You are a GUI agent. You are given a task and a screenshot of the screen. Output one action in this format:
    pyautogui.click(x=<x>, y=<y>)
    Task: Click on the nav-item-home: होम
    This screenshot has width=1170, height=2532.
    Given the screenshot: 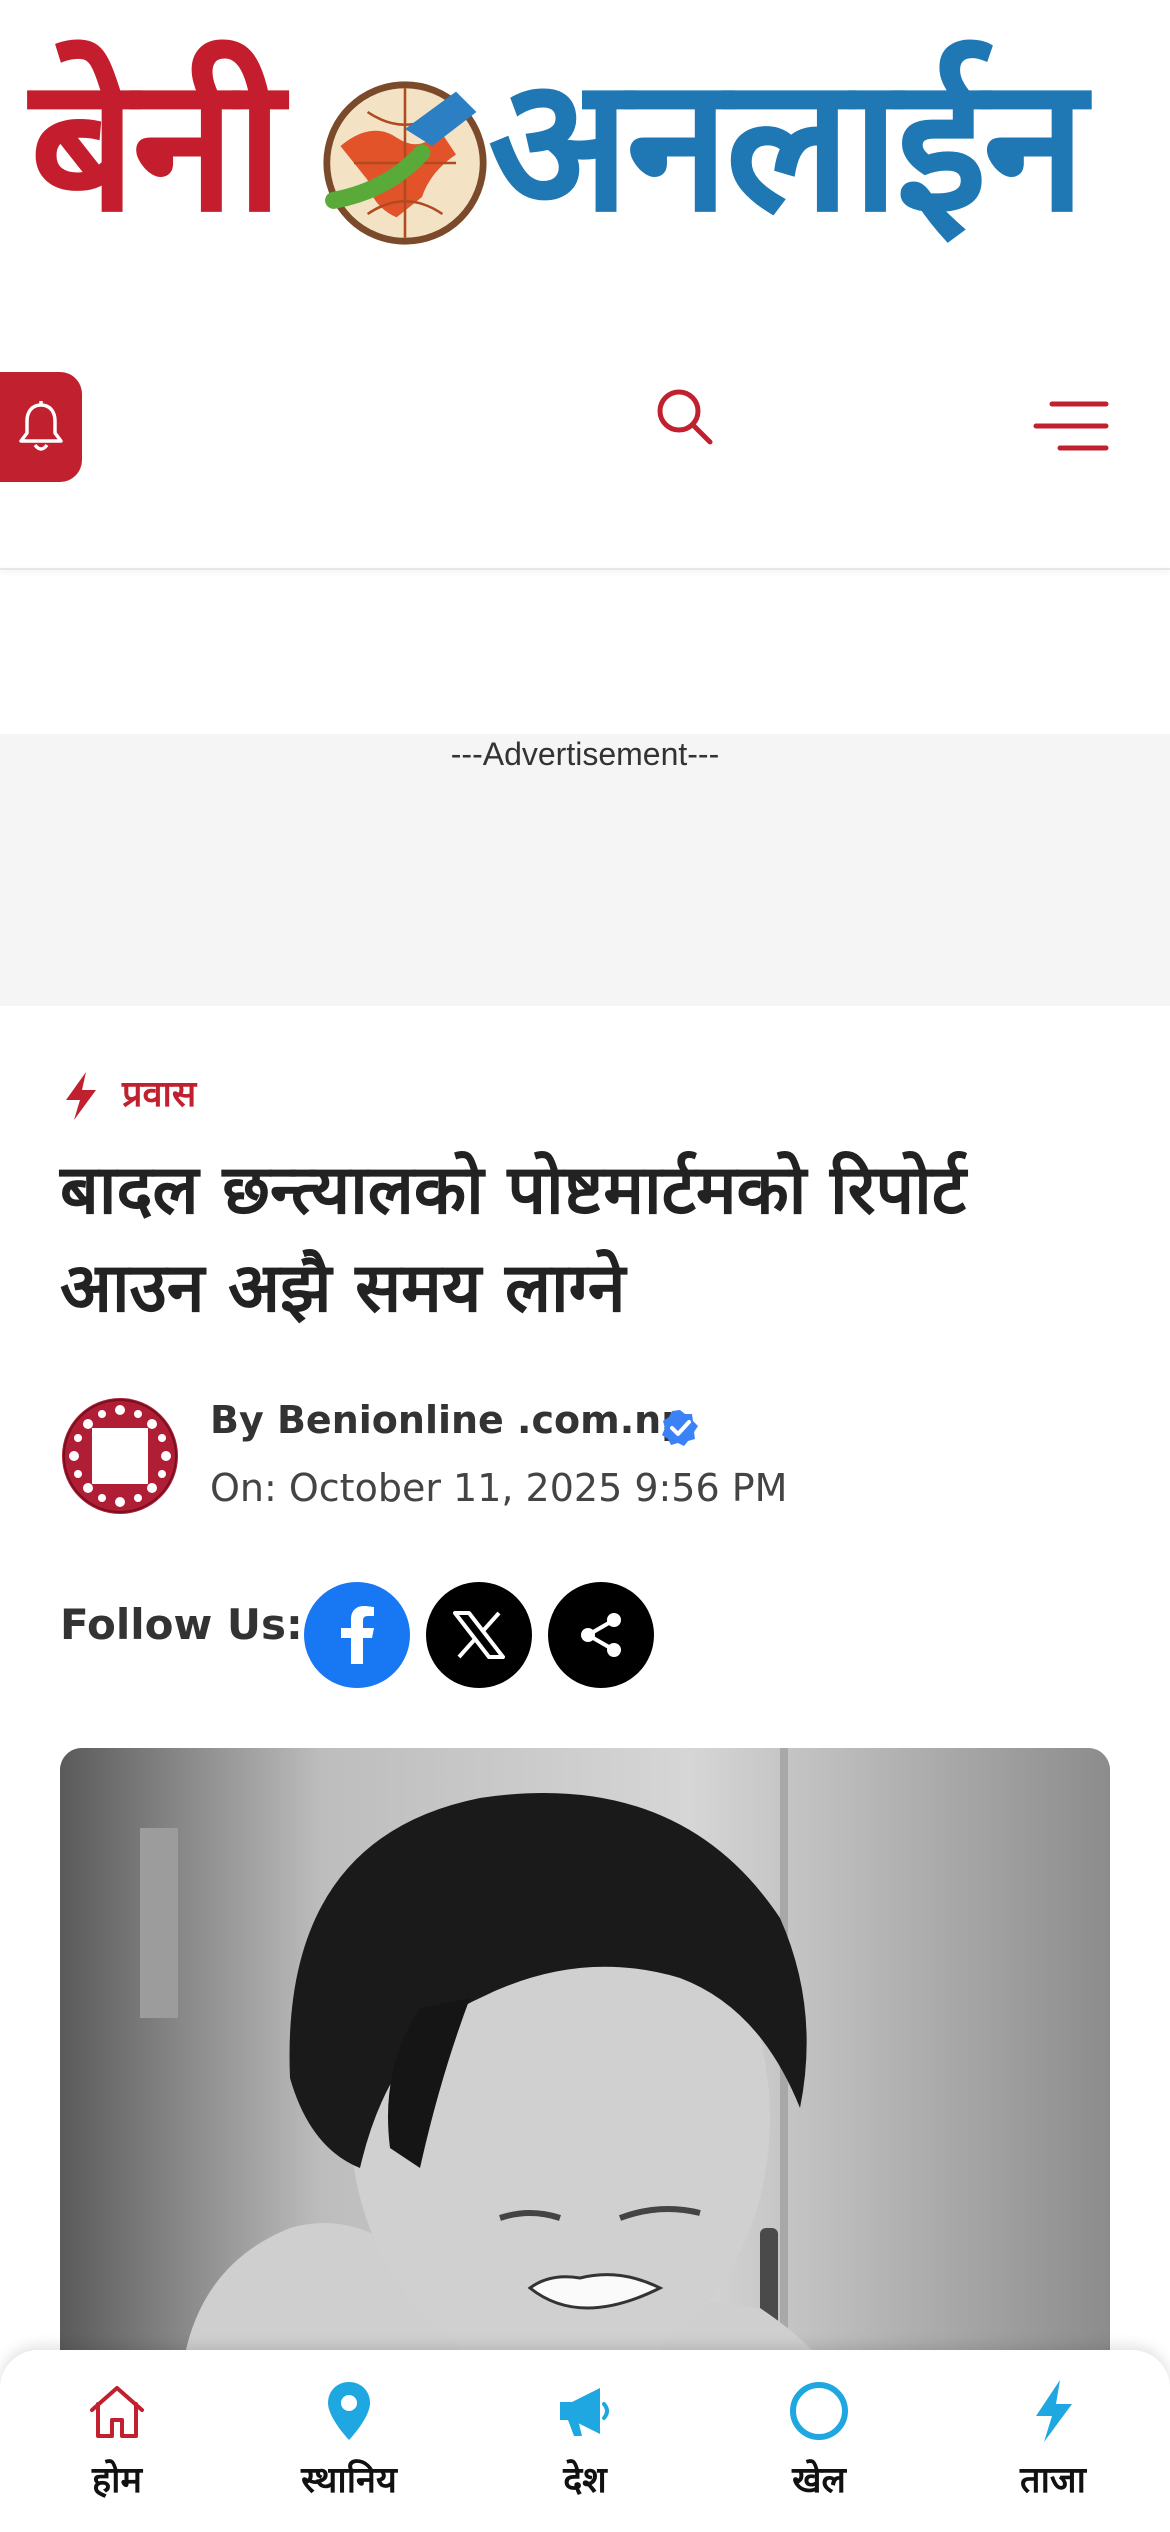 What is the action you would take?
    pyautogui.click(x=117, y=2450)
    